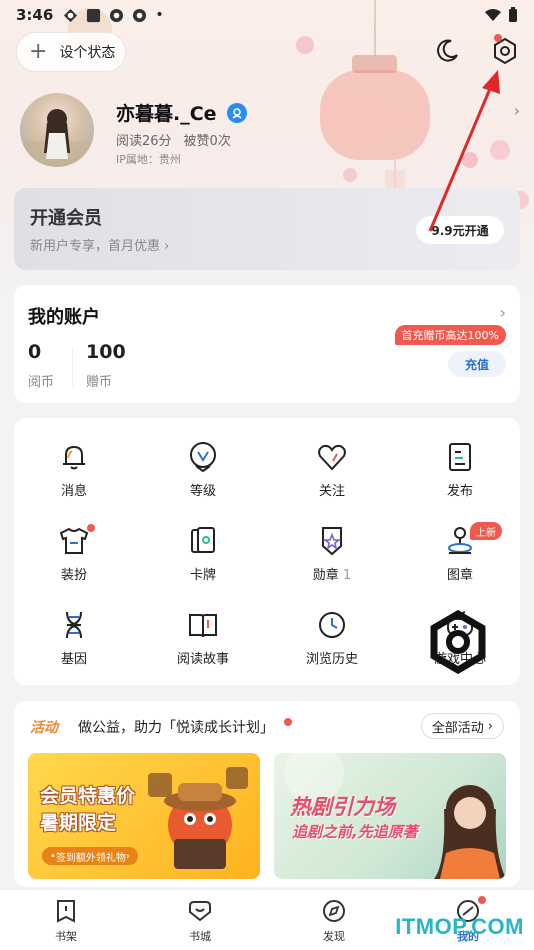 This screenshot has height=950, width=534. I want to click on vip-title: 开通会员, so click(66, 218).